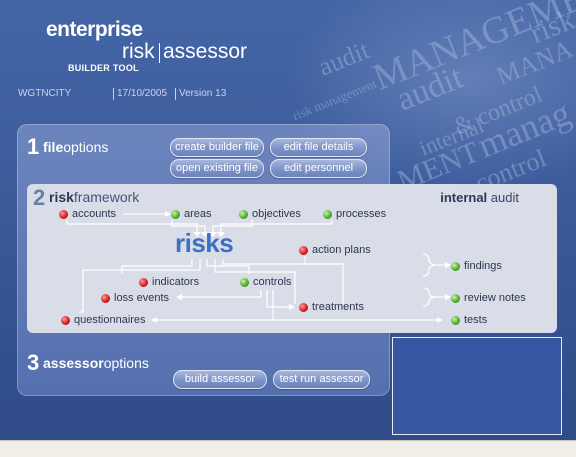 The image size is (576, 457). What do you see at coordinates (334, 99) in the screenshot?
I see `watermark-text: risk management` at bounding box center [334, 99].